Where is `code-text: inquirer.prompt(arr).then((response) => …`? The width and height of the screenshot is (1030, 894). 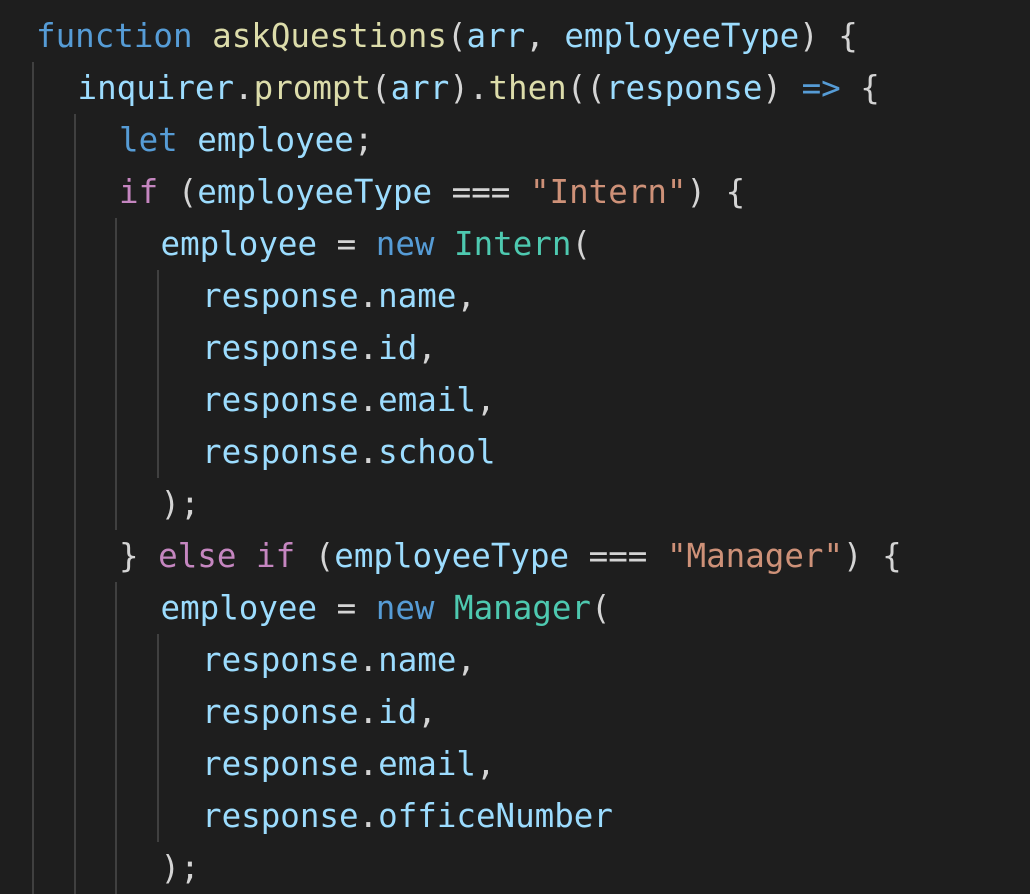 code-text: inquirer.prompt(arr).then((response) => … is located at coordinates (479, 88).